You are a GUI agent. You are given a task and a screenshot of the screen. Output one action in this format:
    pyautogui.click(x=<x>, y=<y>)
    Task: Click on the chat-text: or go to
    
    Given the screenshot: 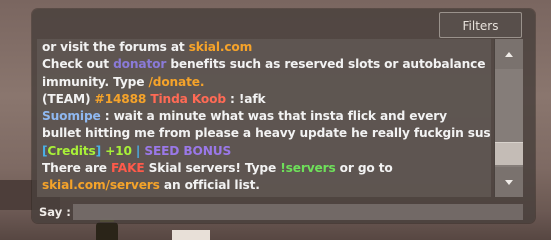 What is the action you would take?
    pyautogui.click(x=364, y=168)
    